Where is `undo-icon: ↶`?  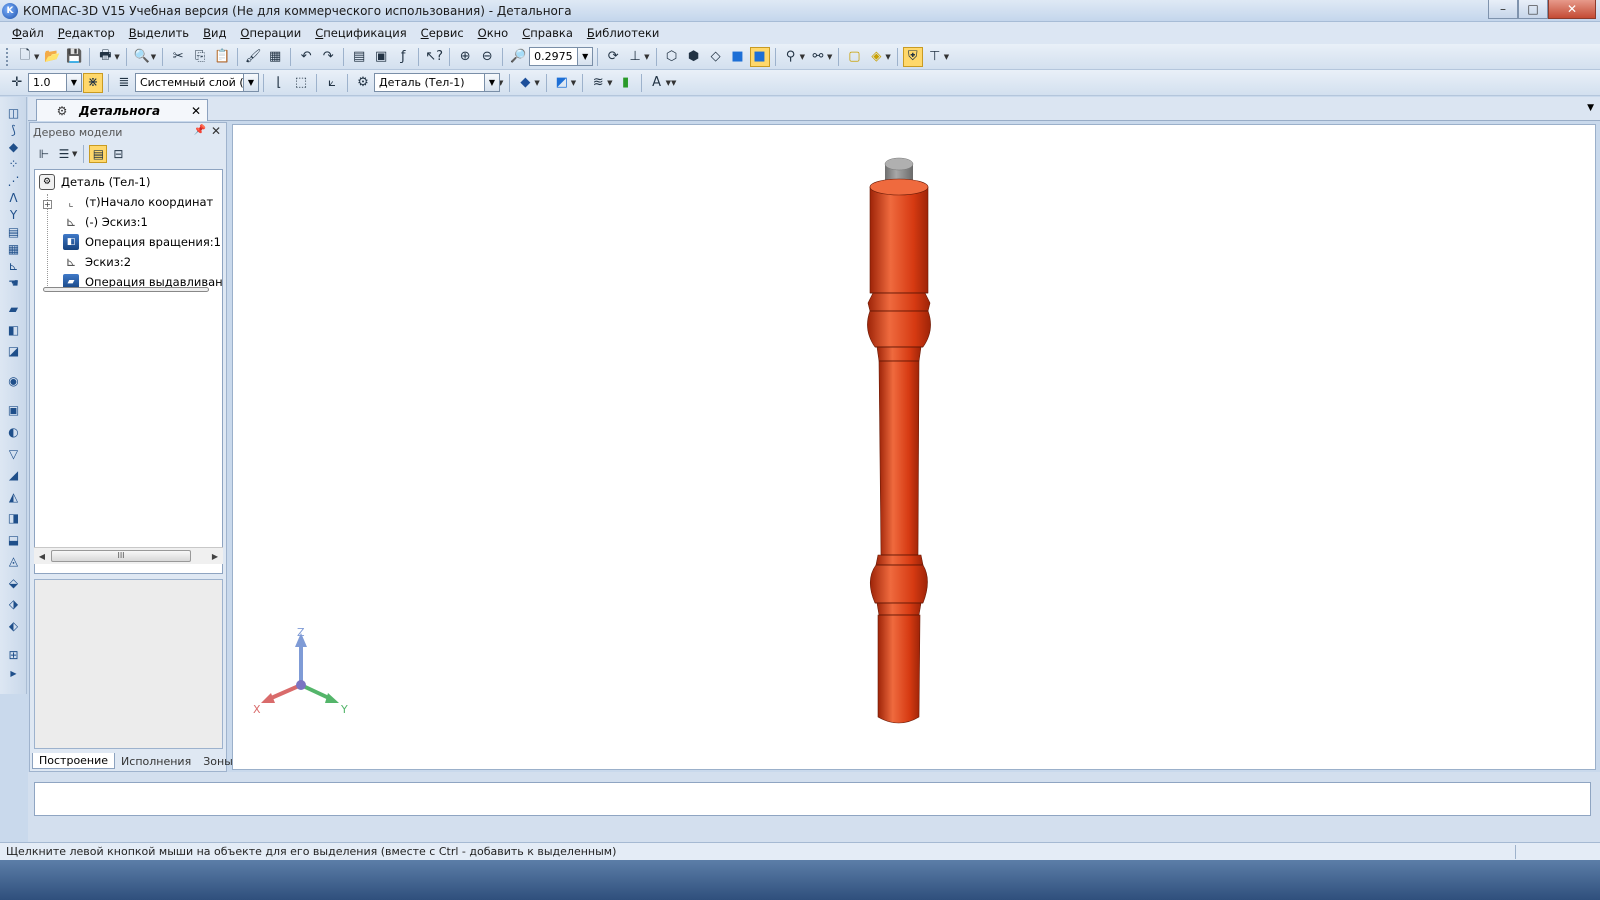 undo-icon: ↶ is located at coordinates (306, 57).